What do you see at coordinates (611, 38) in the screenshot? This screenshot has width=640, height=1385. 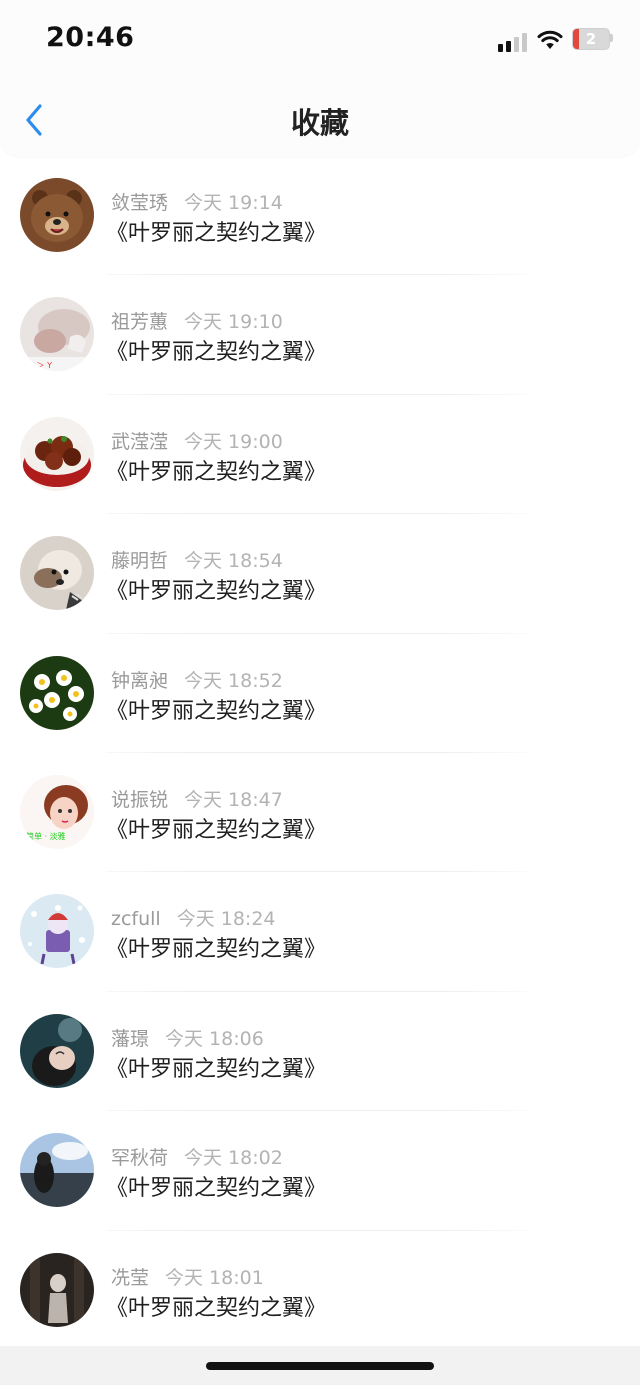 I see `battery-cap` at bounding box center [611, 38].